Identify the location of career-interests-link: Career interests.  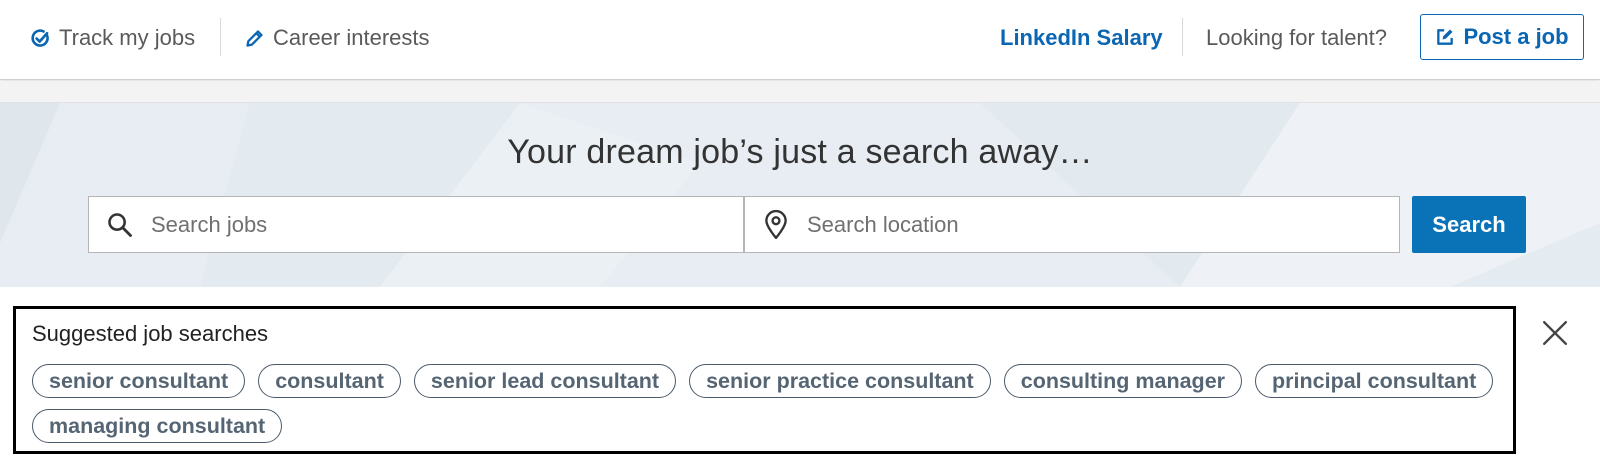
(337, 38).